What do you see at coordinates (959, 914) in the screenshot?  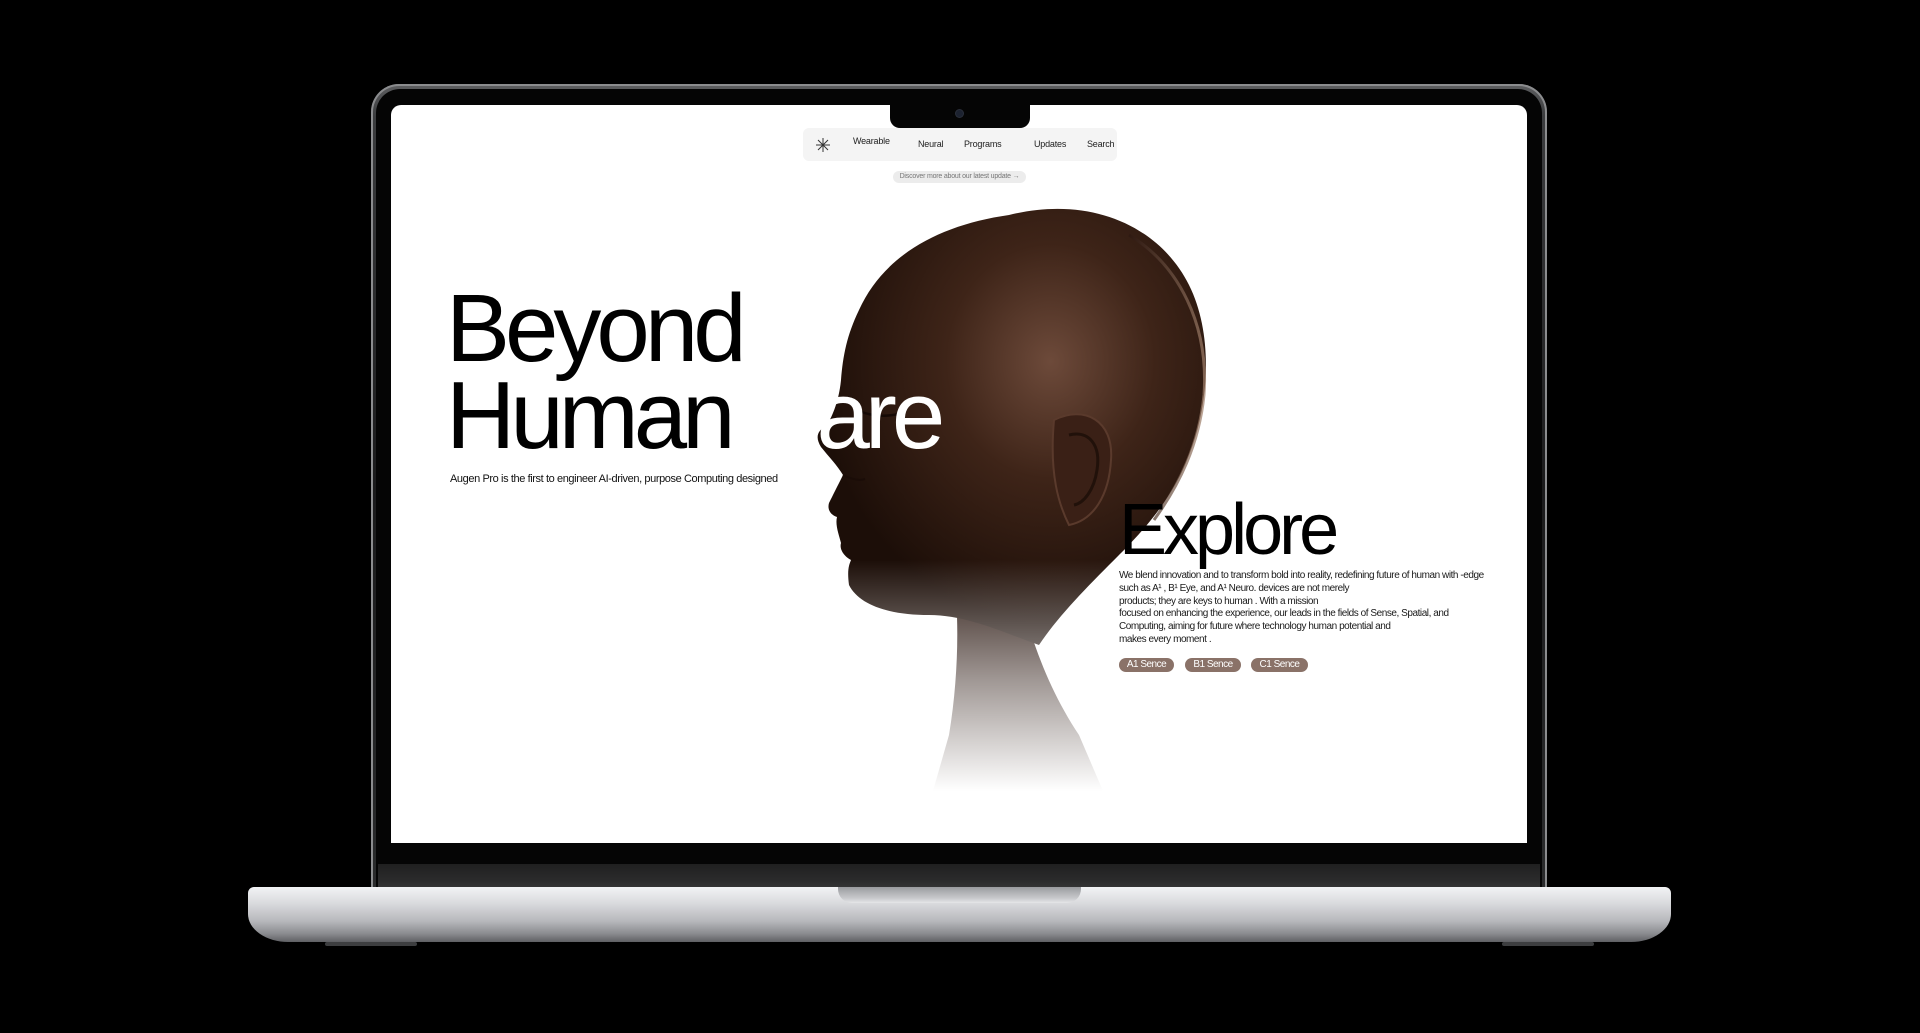 I see `laptop-base` at bounding box center [959, 914].